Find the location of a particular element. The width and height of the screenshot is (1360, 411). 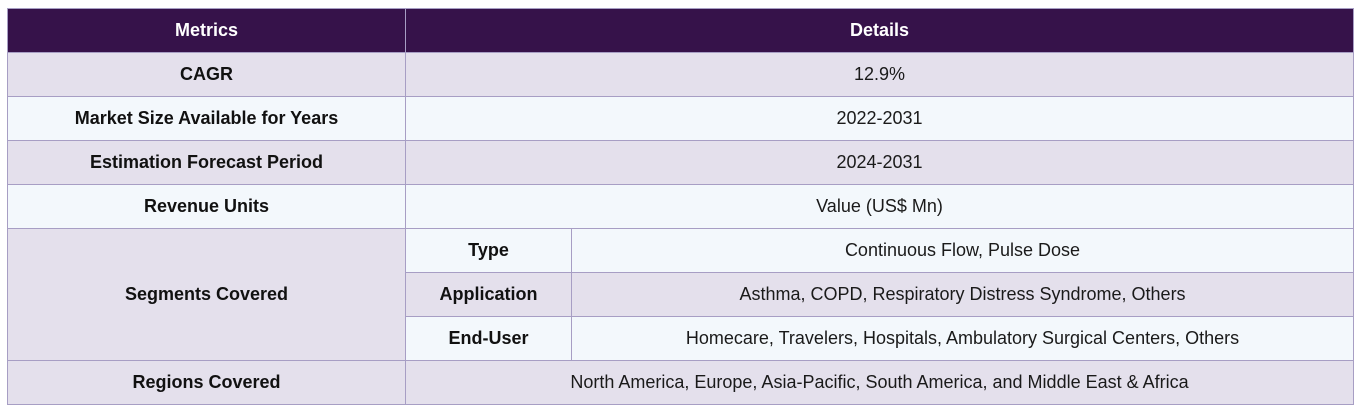

metric-label: CAGR is located at coordinates (206, 74).